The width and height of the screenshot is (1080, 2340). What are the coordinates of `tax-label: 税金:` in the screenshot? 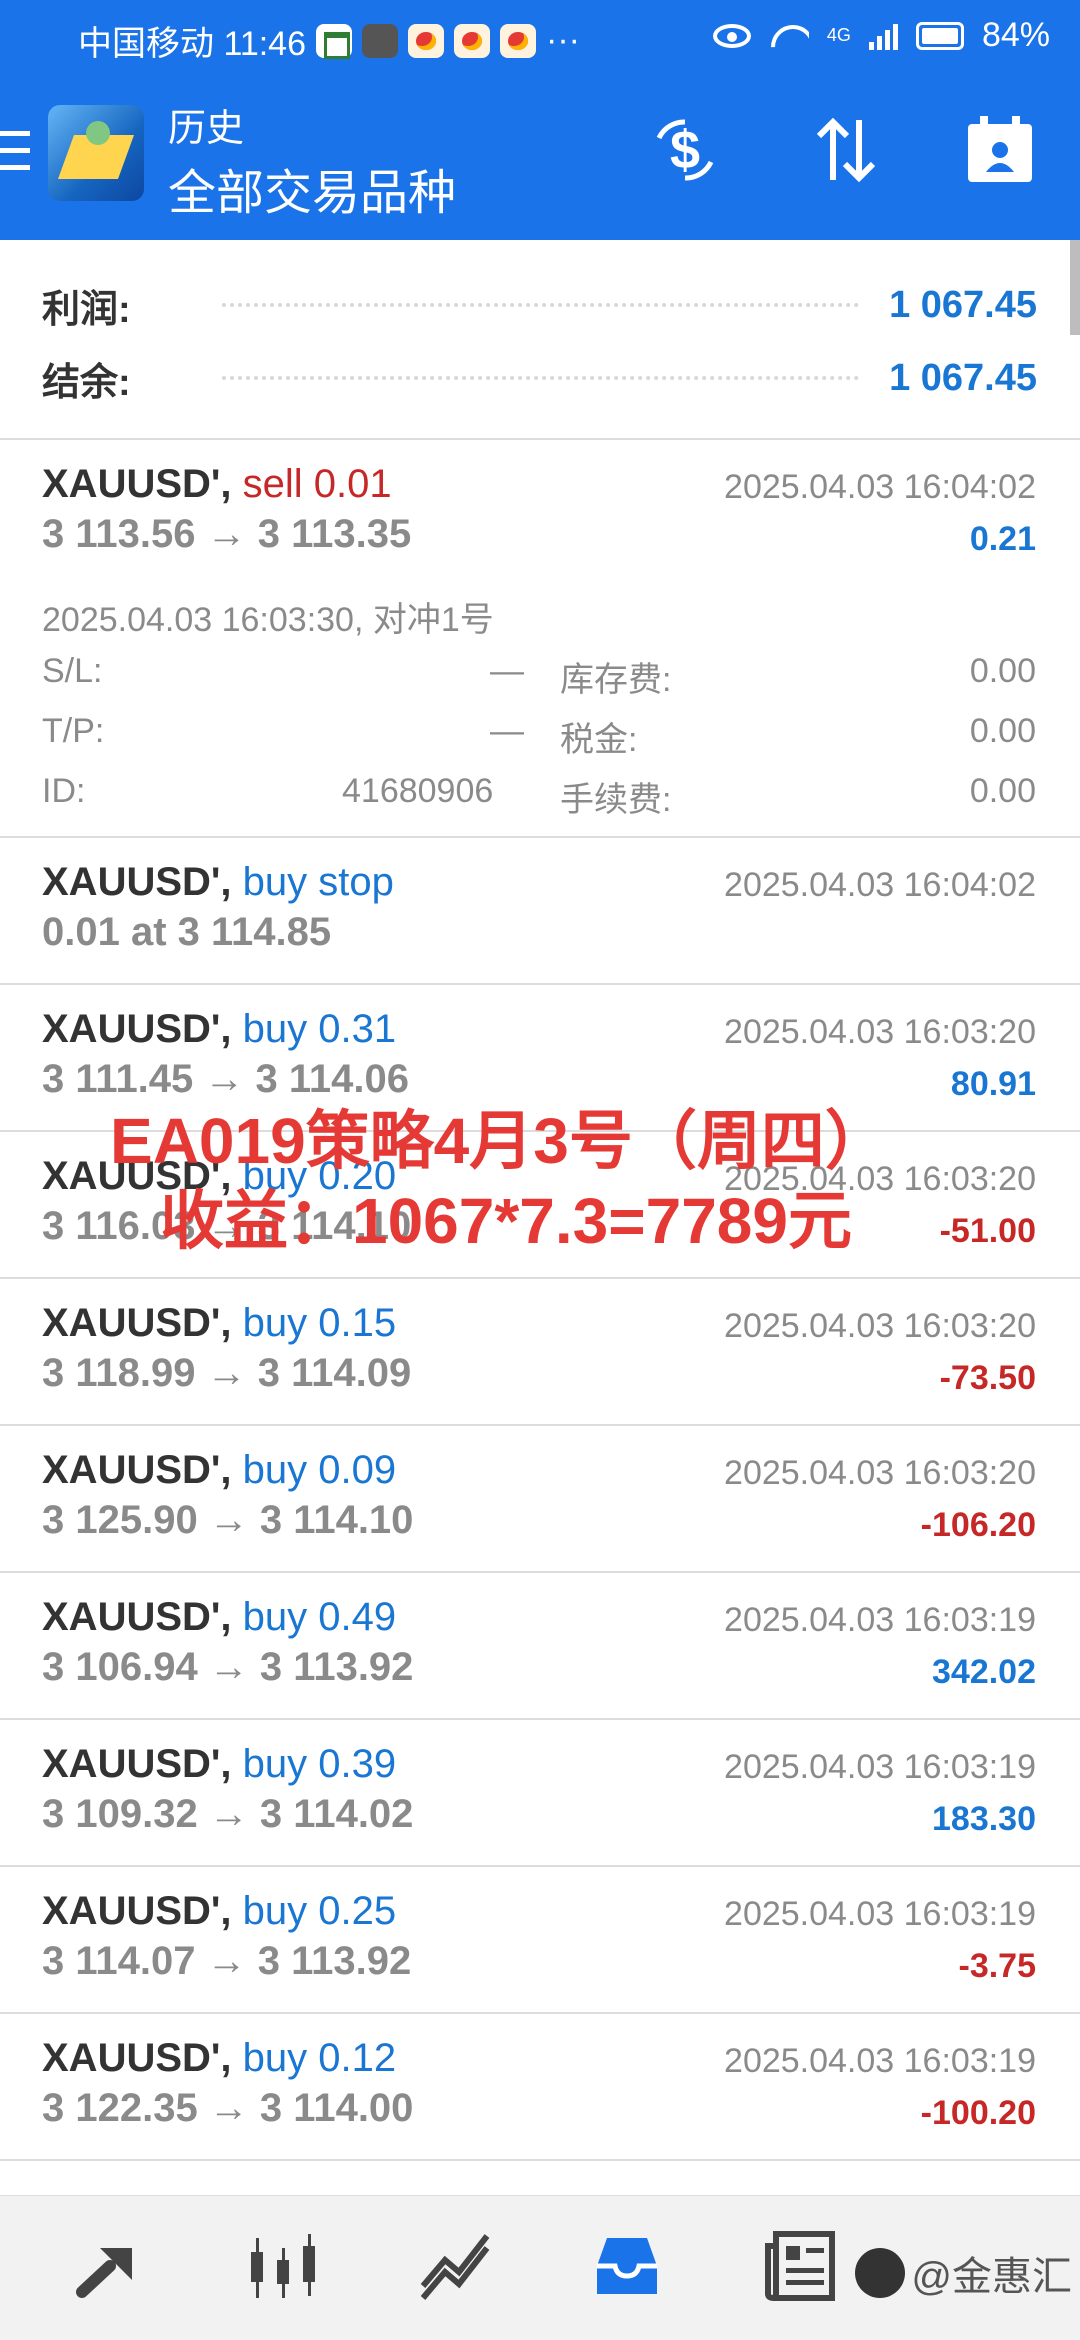 It's located at (599, 740).